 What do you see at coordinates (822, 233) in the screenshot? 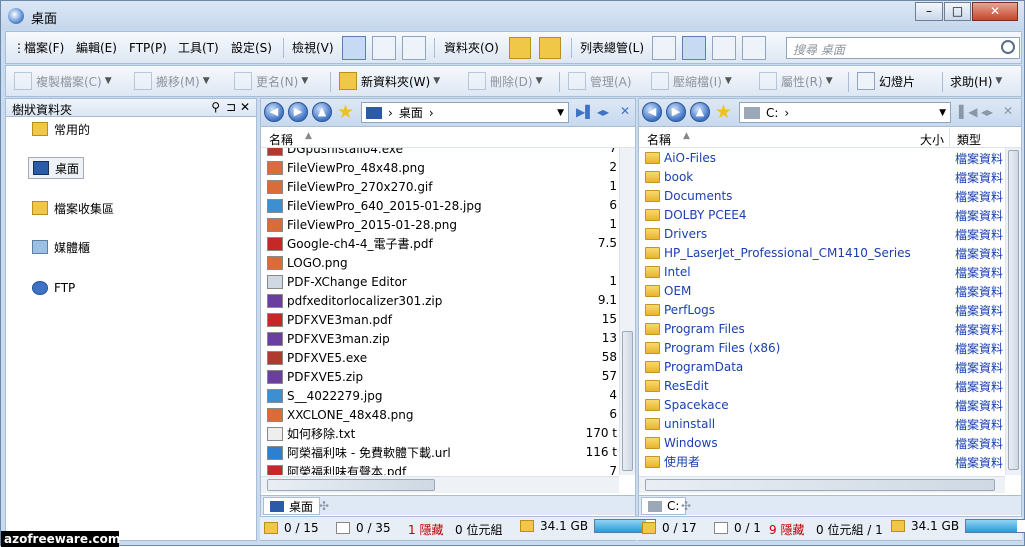
I see `folder-row: Drivers 檔案資料` at bounding box center [822, 233].